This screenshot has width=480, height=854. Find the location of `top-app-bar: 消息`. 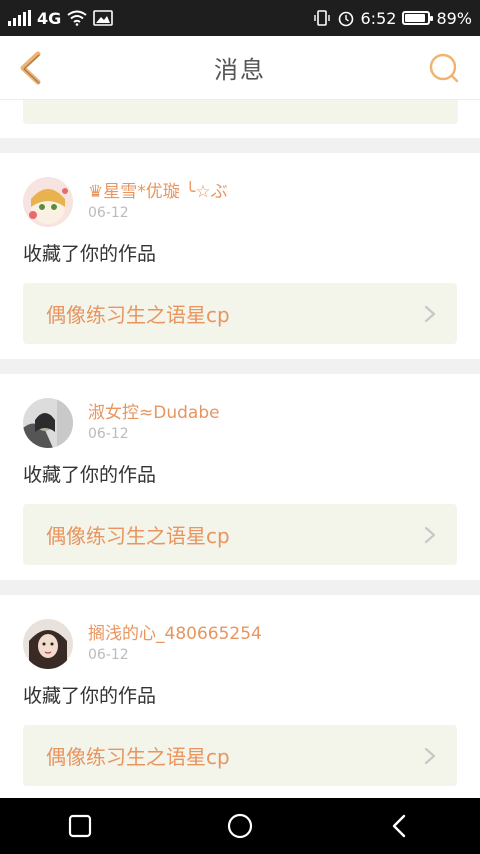

top-app-bar: 消息 is located at coordinates (240, 68).